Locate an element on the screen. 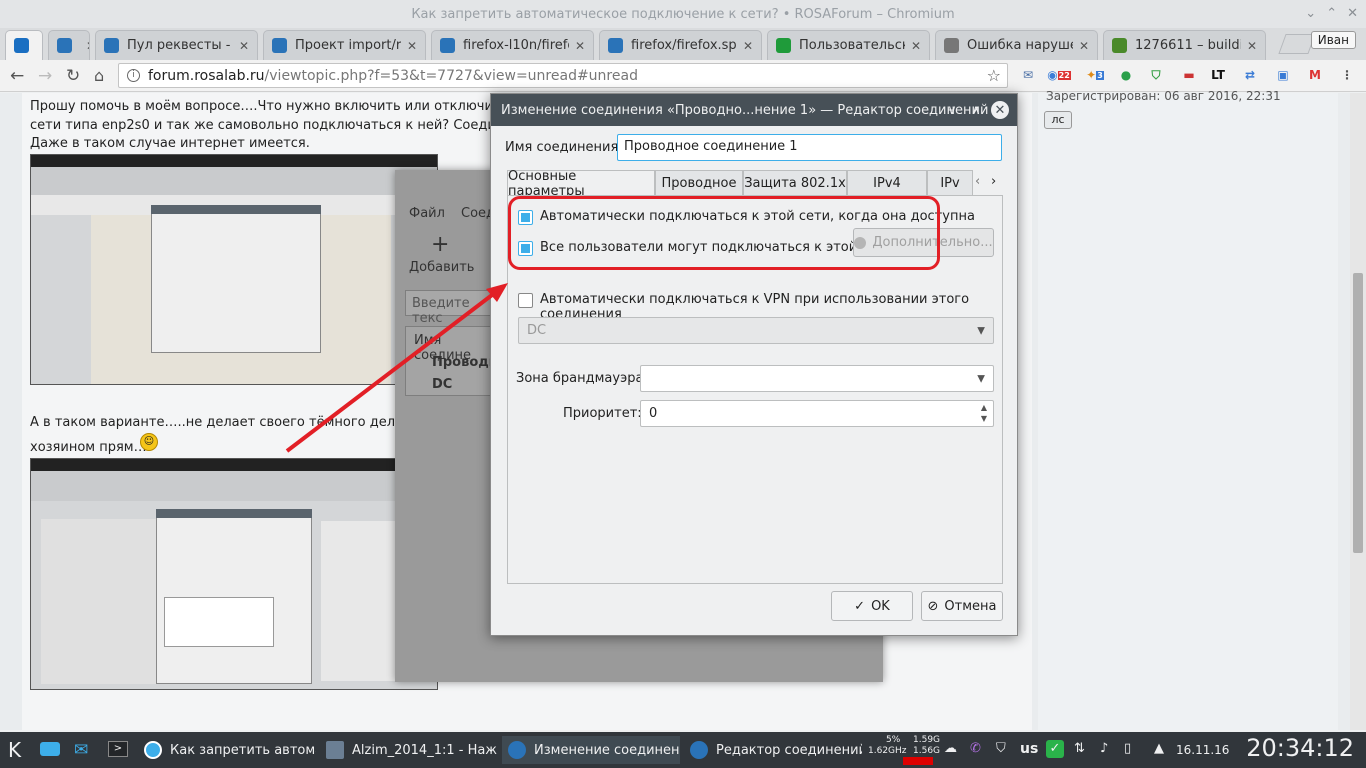 The width and height of the screenshot is (1366, 768). bg-search-field: Введите текс is located at coordinates (450, 308).